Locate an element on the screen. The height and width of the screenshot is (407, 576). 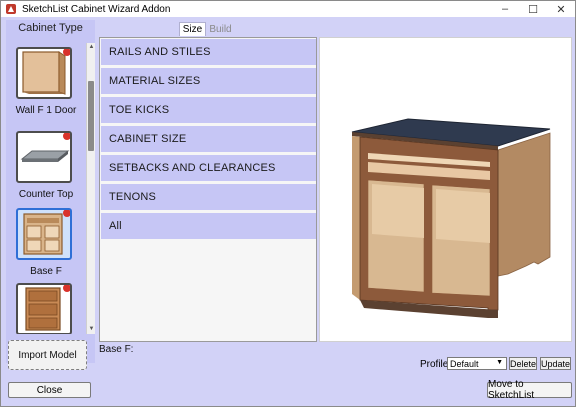
chevron-down-icon: ▼ is located at coordinates (499, 362).